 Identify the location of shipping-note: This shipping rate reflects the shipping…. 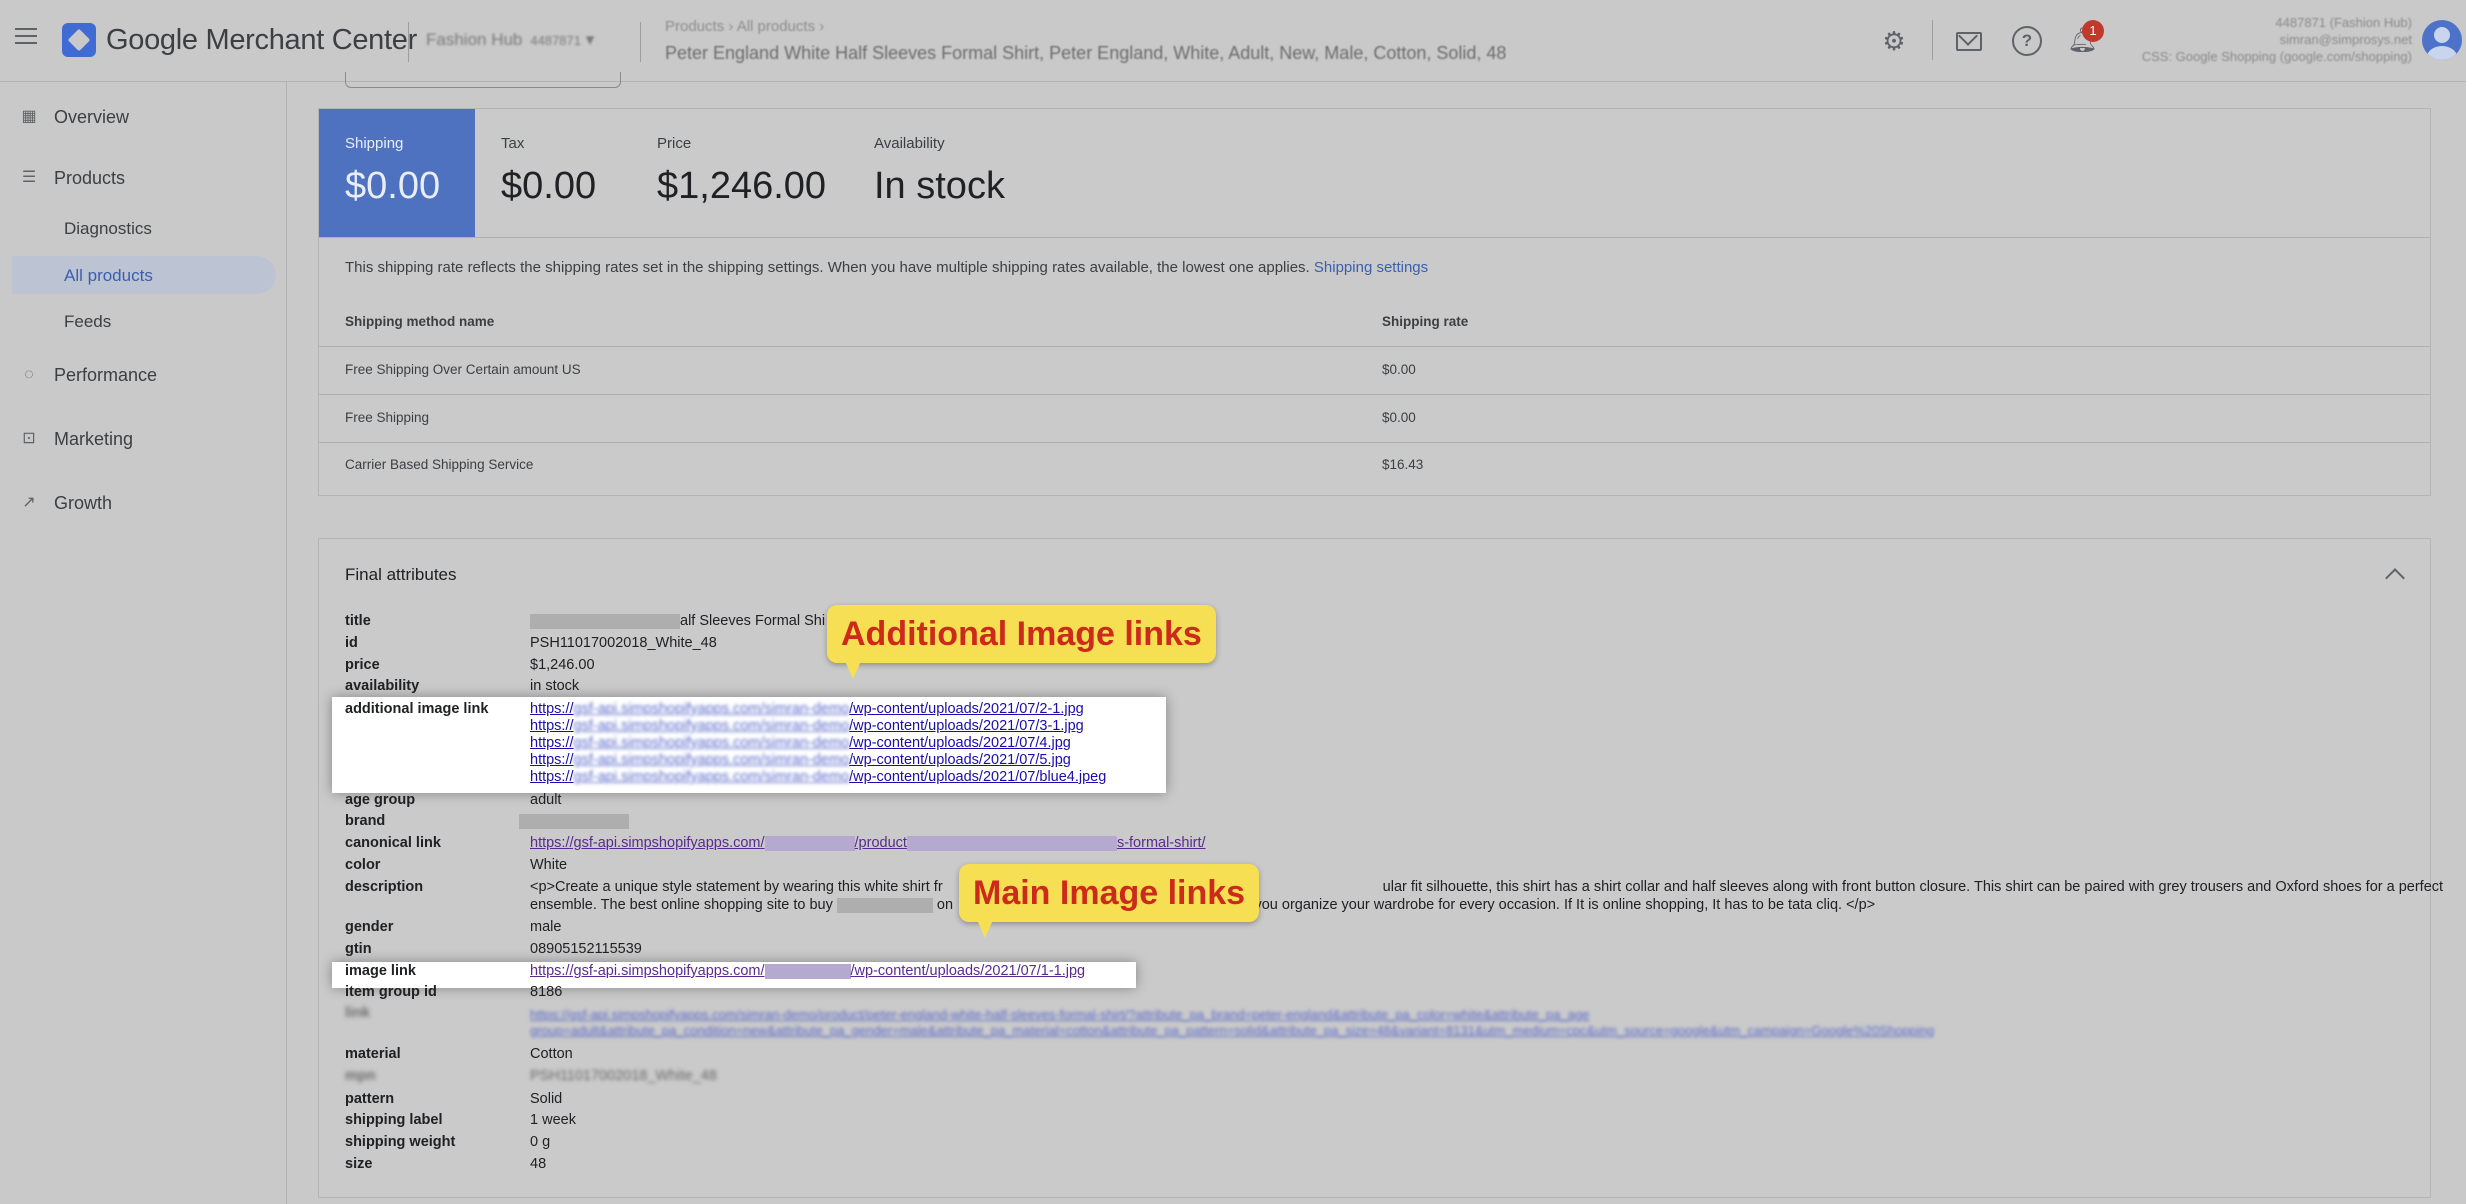
(887, 267).